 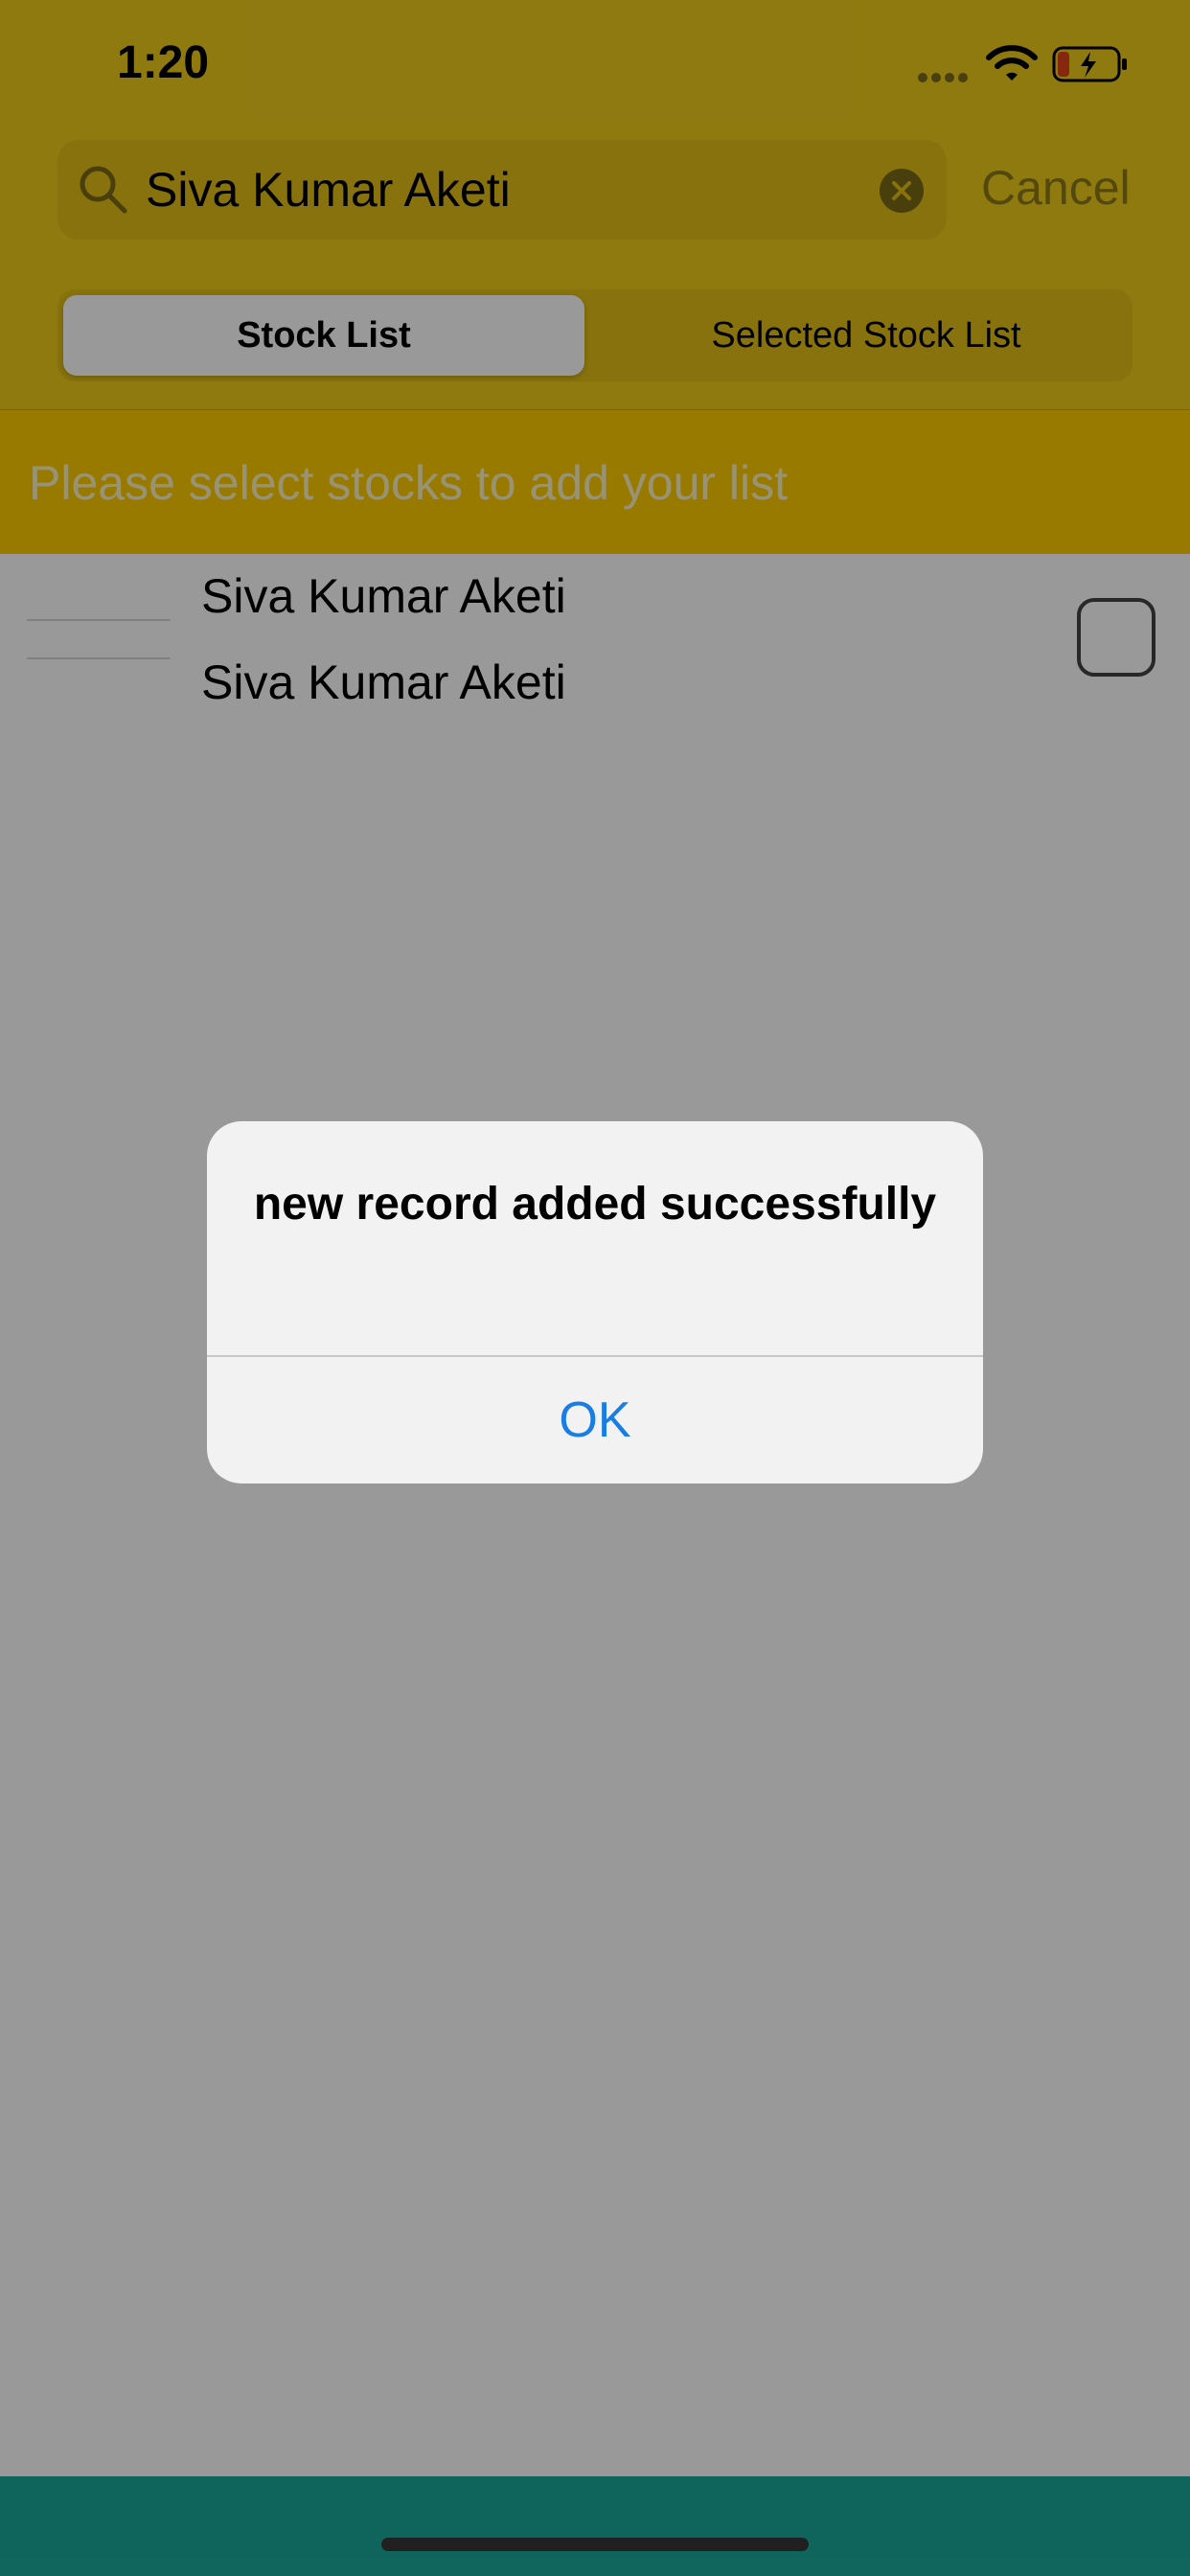 What do you see at coordinates (595, 1420) in the screenshot?
I see `ok-button: OK` at bounding box center [595, 1420].